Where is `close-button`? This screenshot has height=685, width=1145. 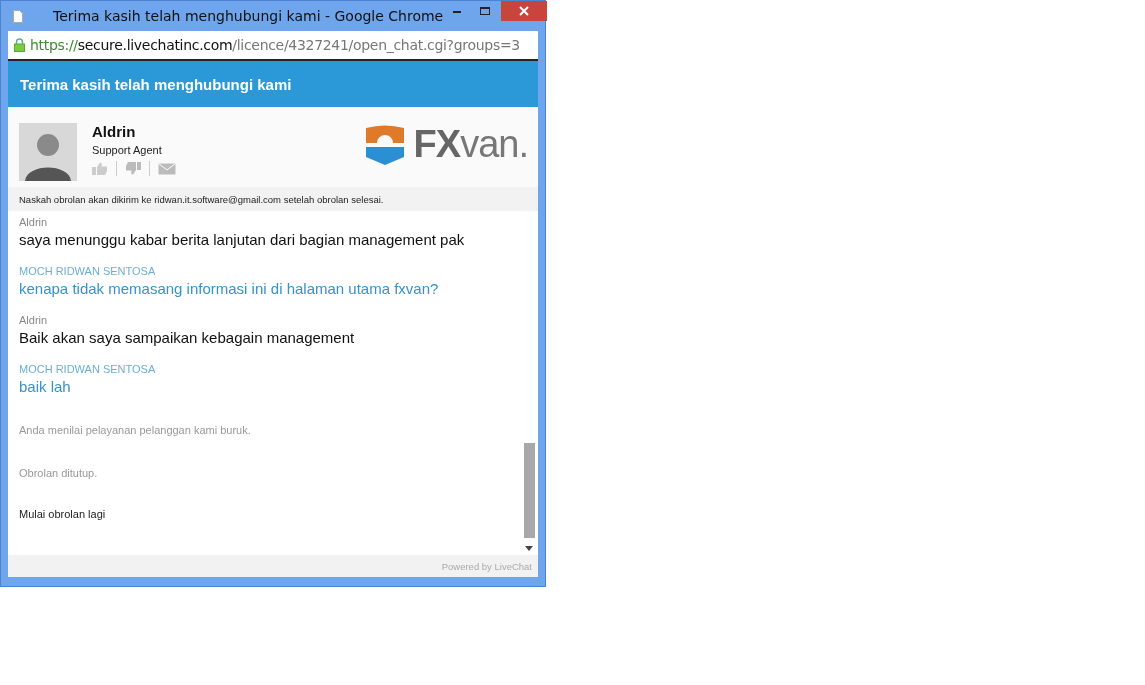 close-button is located at coordinates (524, 11).